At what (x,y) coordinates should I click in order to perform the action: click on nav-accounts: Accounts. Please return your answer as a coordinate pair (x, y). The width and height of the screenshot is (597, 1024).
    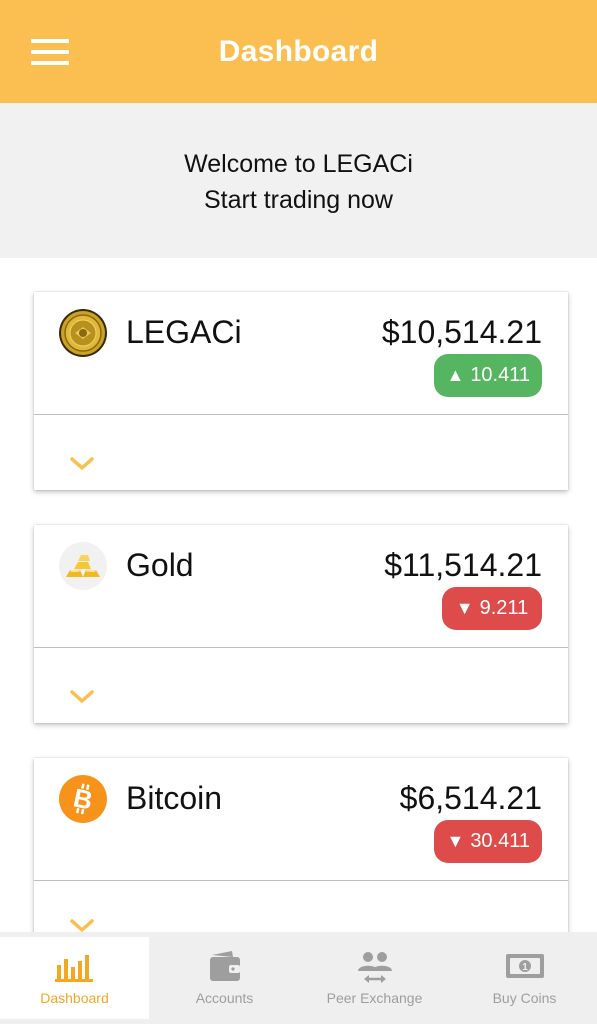
    Looking at the image, I should click on (224, 978).